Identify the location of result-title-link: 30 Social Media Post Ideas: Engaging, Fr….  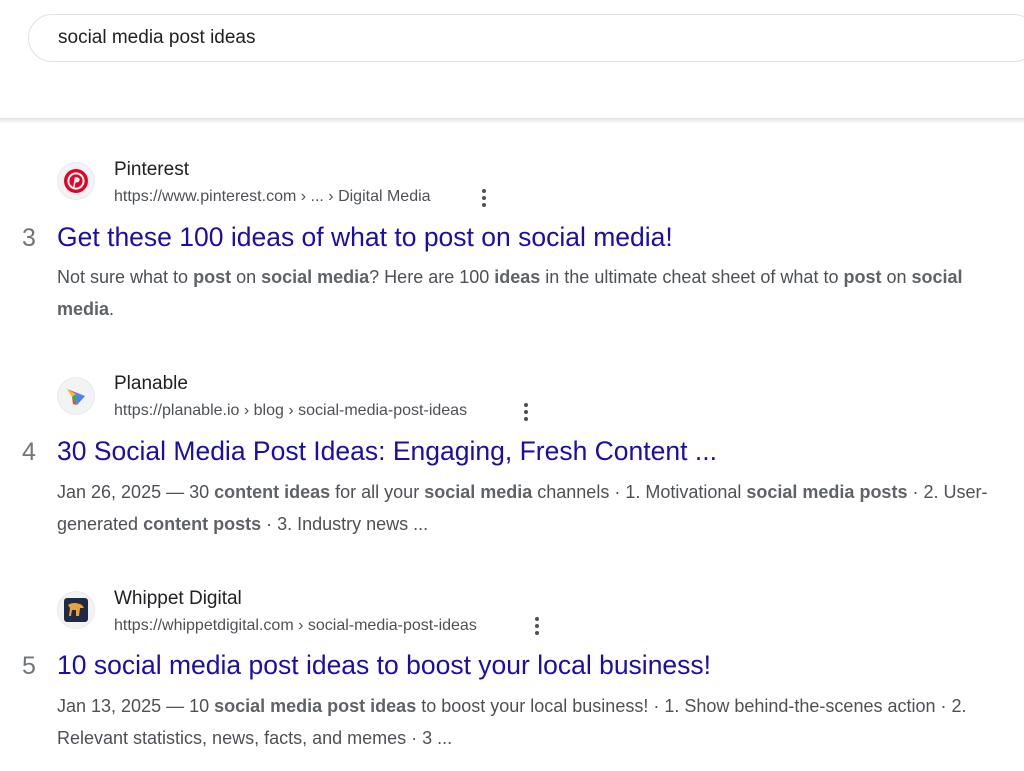
(387, 451).